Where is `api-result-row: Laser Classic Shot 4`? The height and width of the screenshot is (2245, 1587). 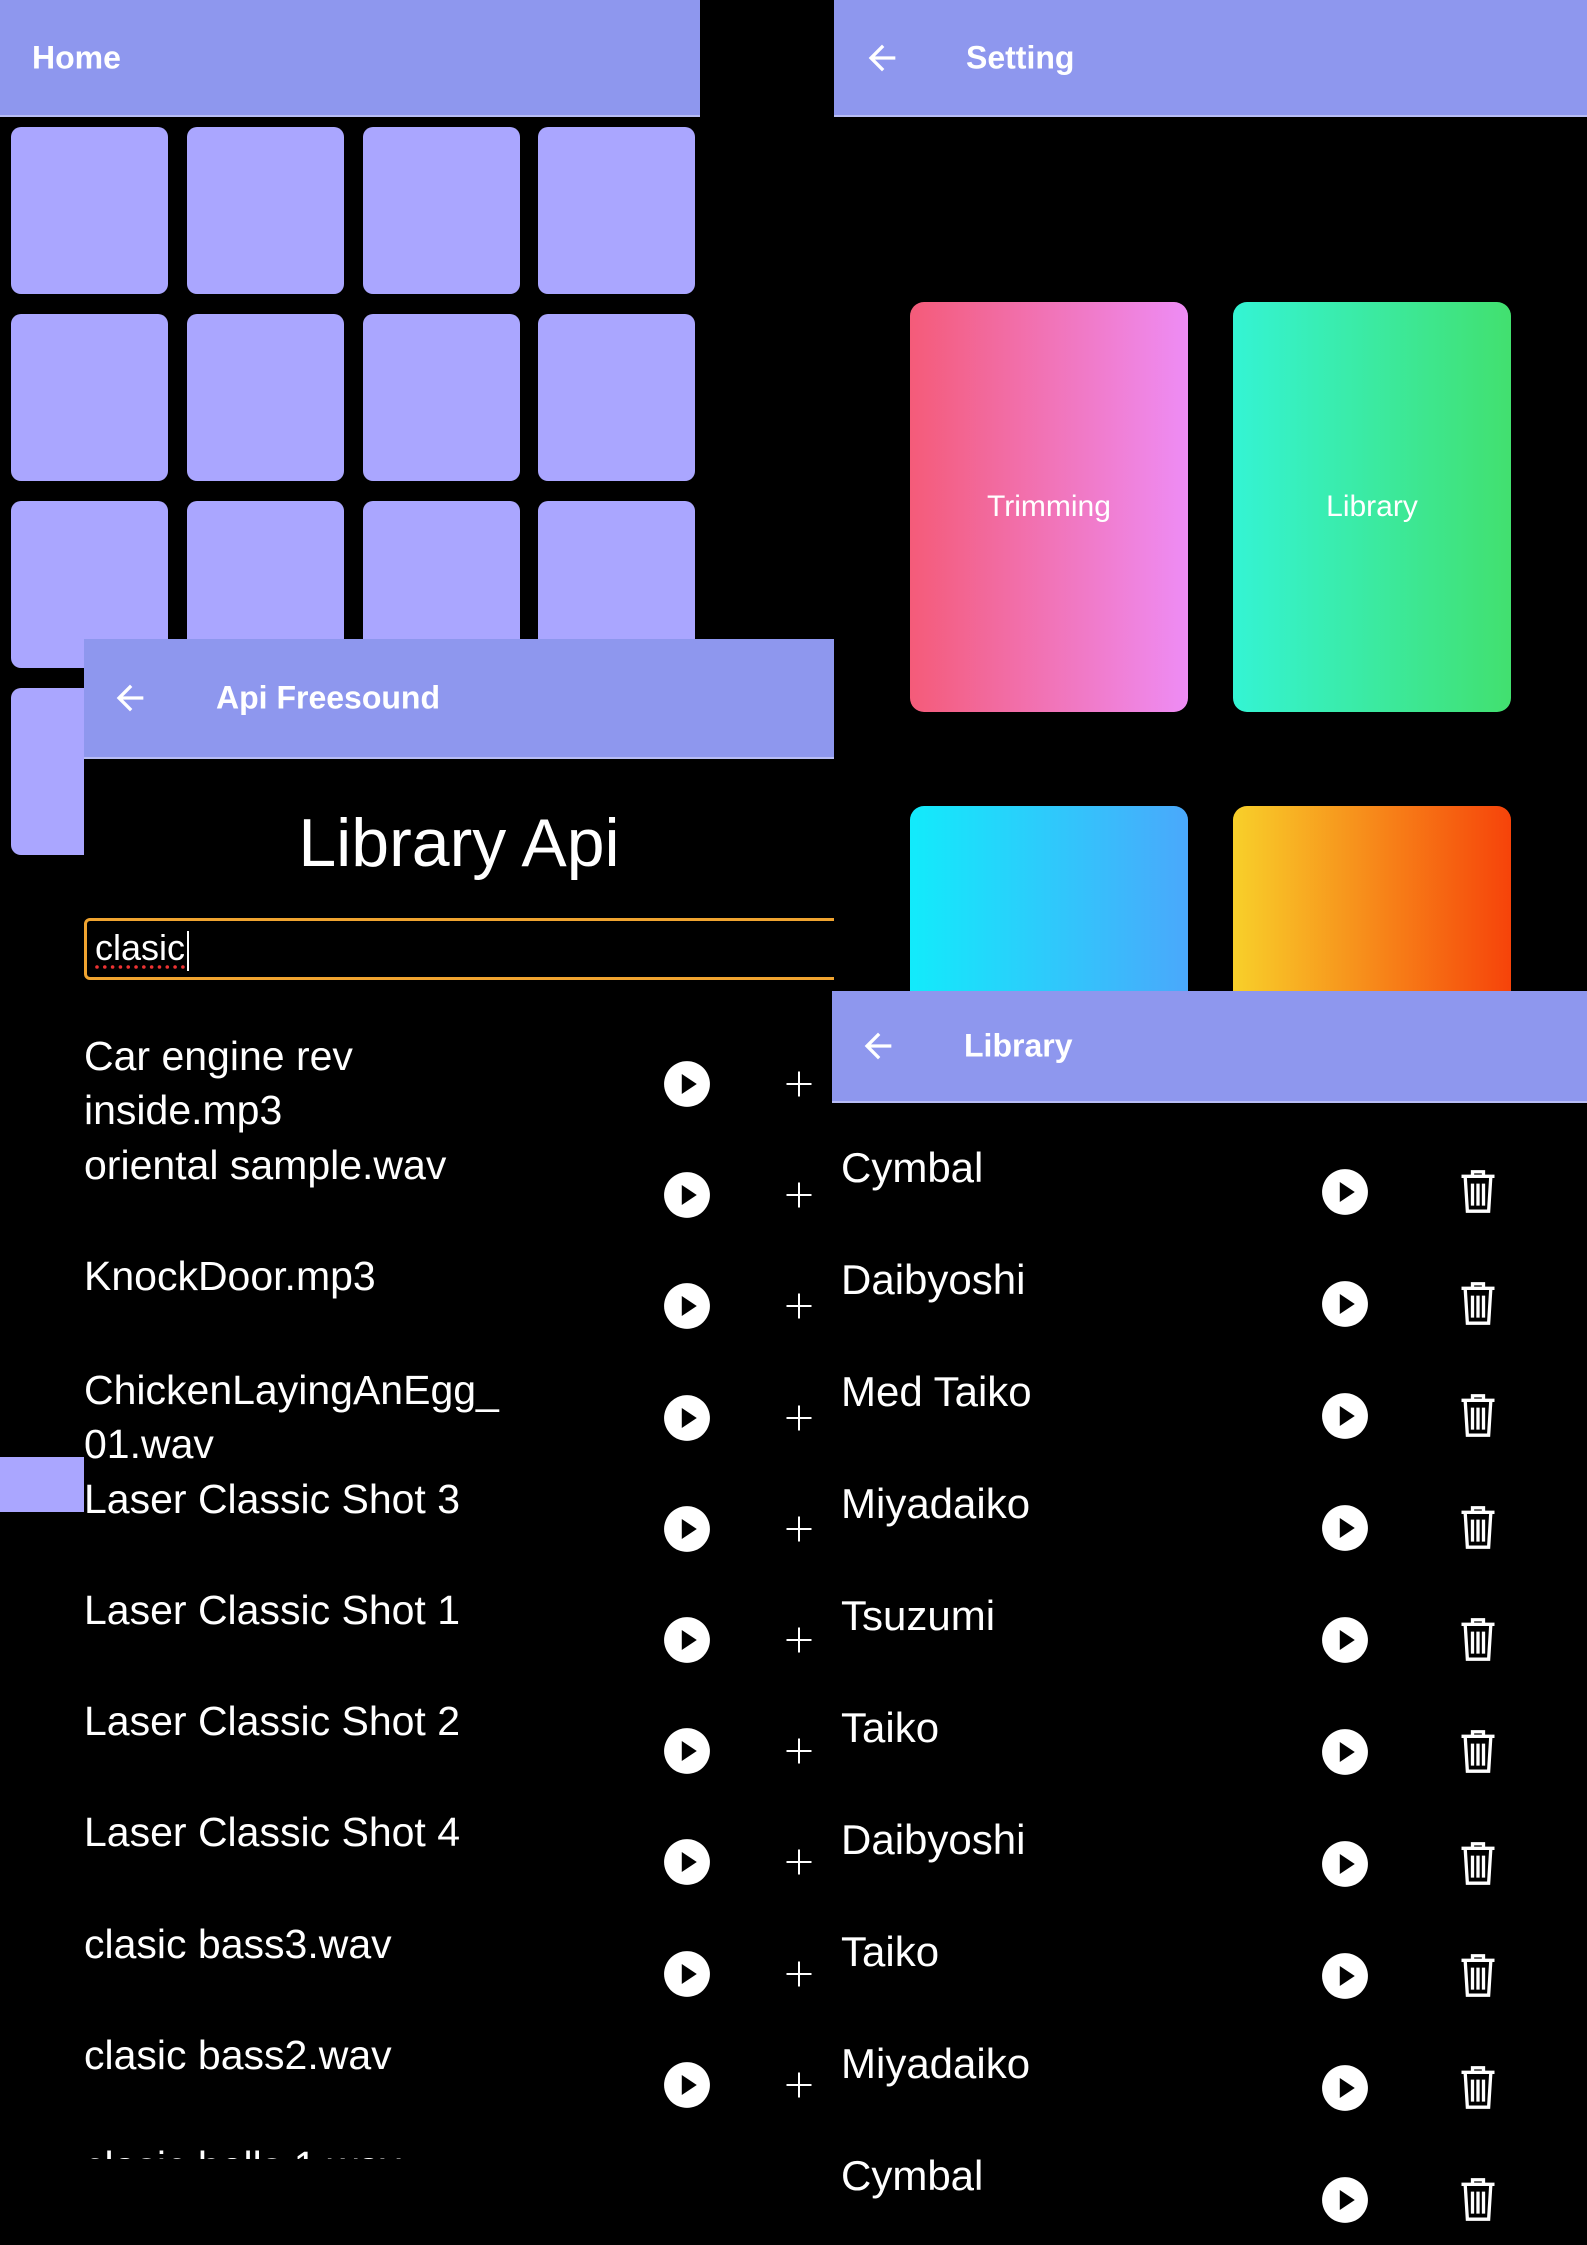
api-result-row: Laser Classic Shot 4 is located at coordinates (459, 1862).